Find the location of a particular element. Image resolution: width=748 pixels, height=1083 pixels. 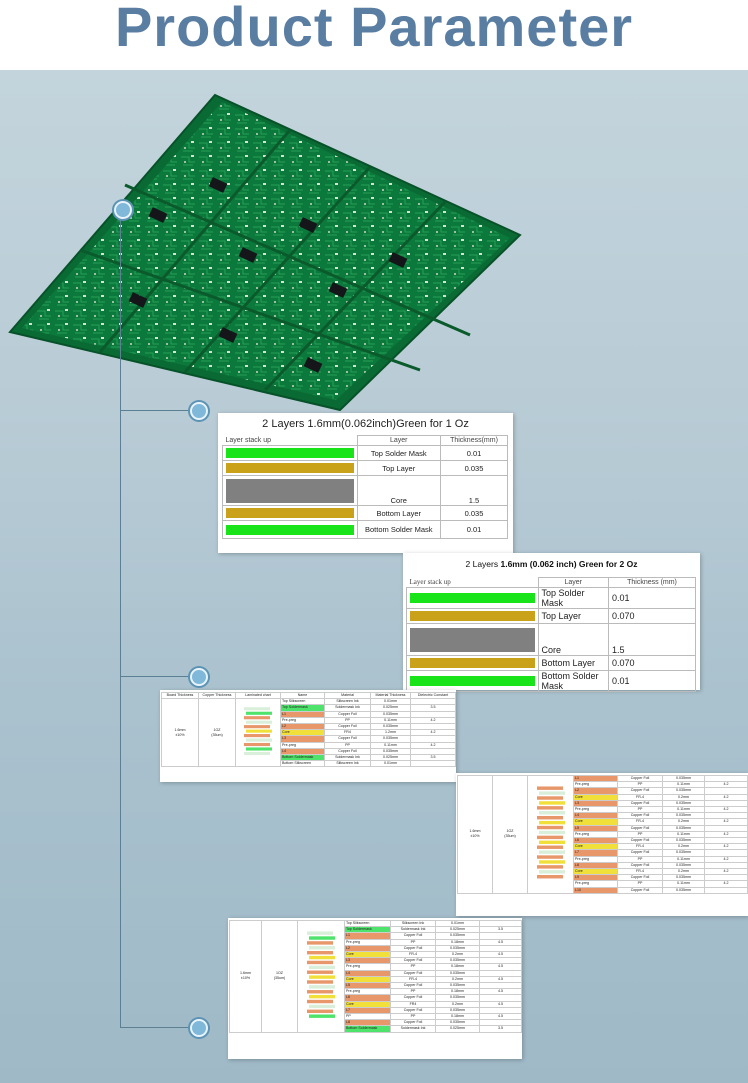

table-header-cell: Copper Thickness is located at coordinates (217, 695).